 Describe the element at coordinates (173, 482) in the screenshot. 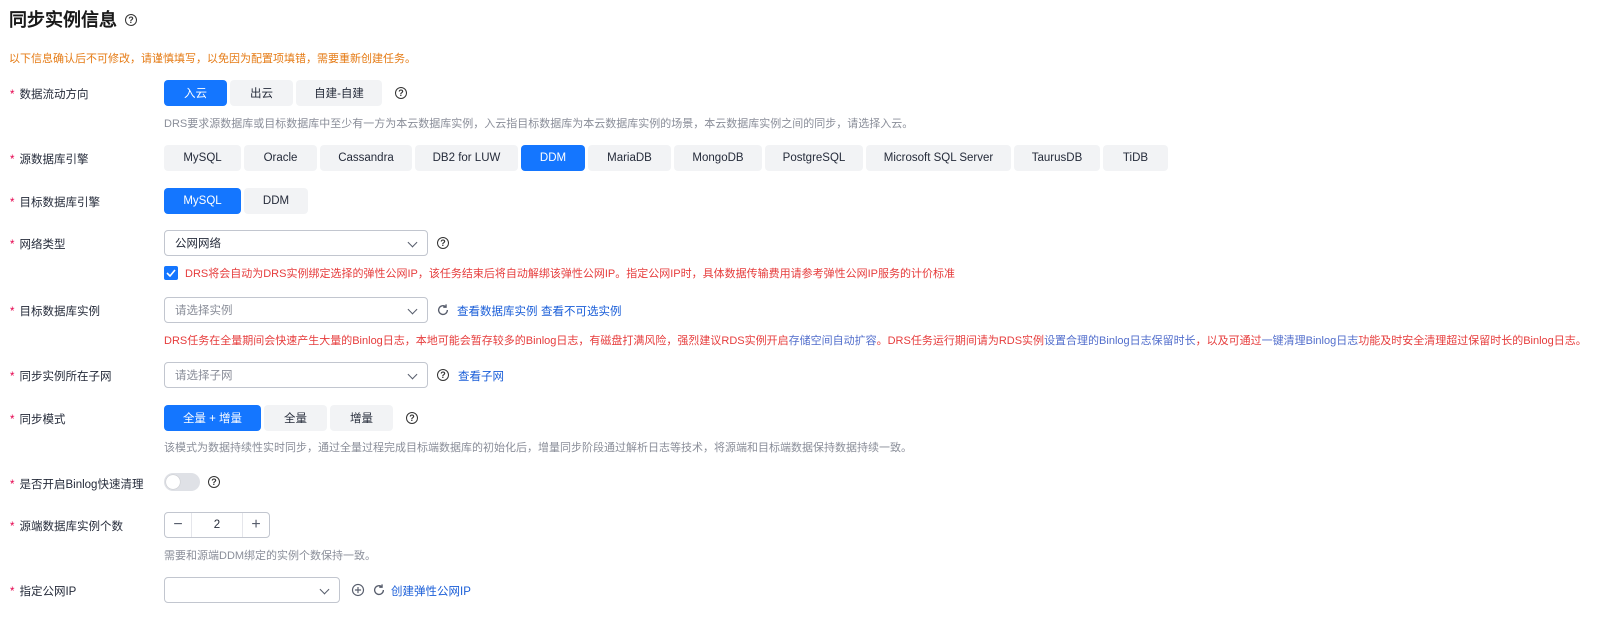

I see `toggle-knob` at that location.